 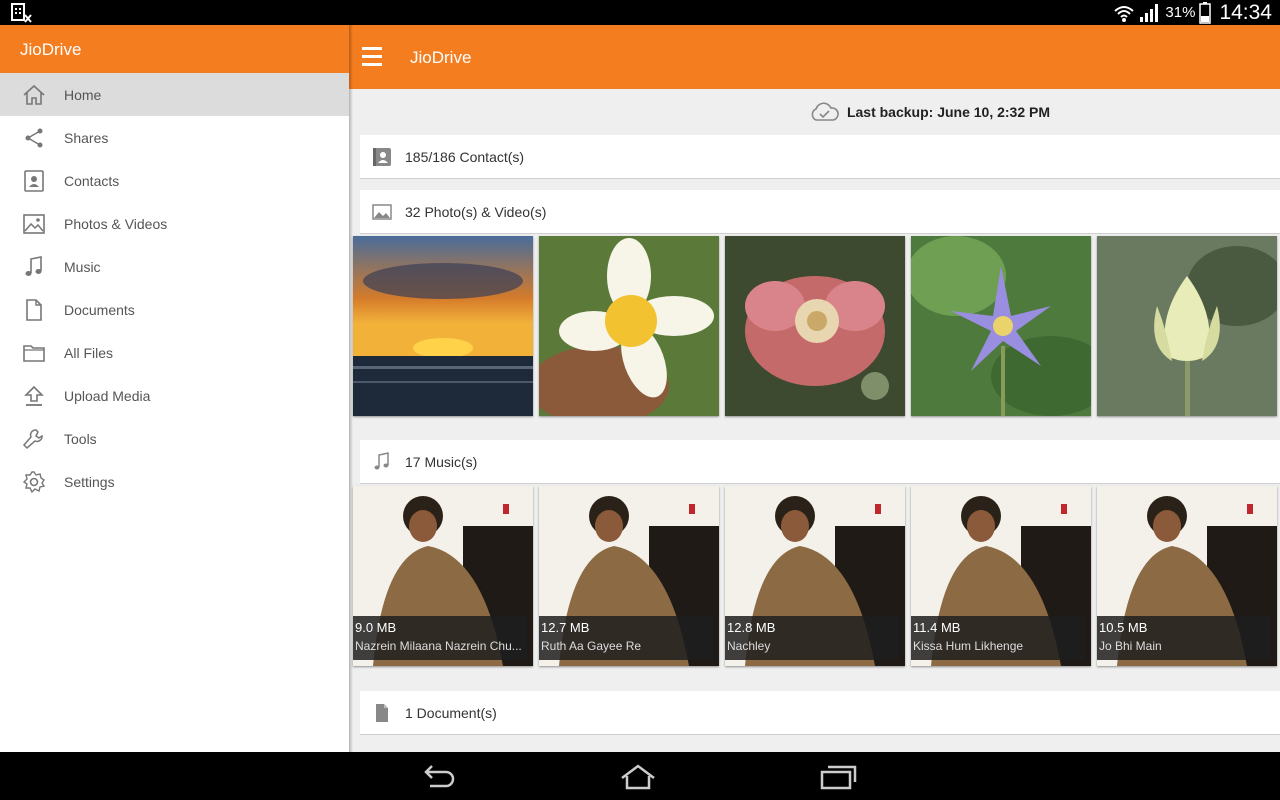 I want to click on sidebar-item-music: Music, so click(x=174, y=266).